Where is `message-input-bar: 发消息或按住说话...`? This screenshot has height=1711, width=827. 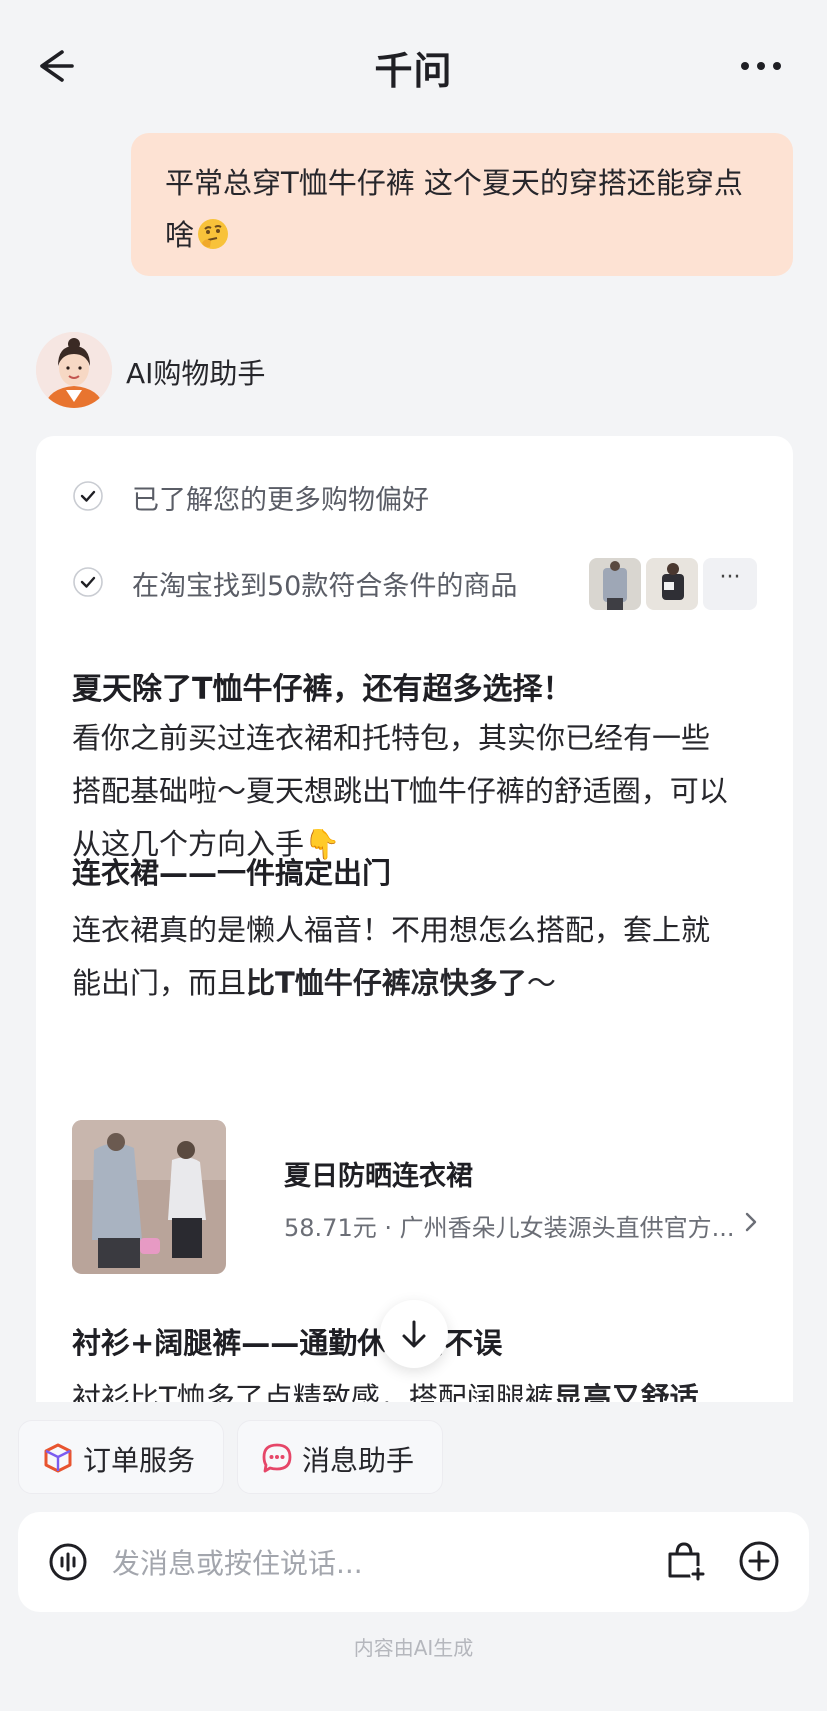 message-input-bar: 发消息或按住说话... is located at coordinates (413, 1562).